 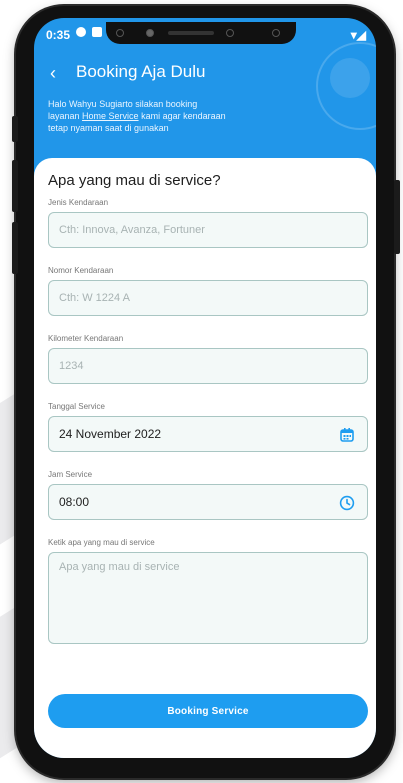 I want to click on calendar-icon, so click(x=347, y=435).